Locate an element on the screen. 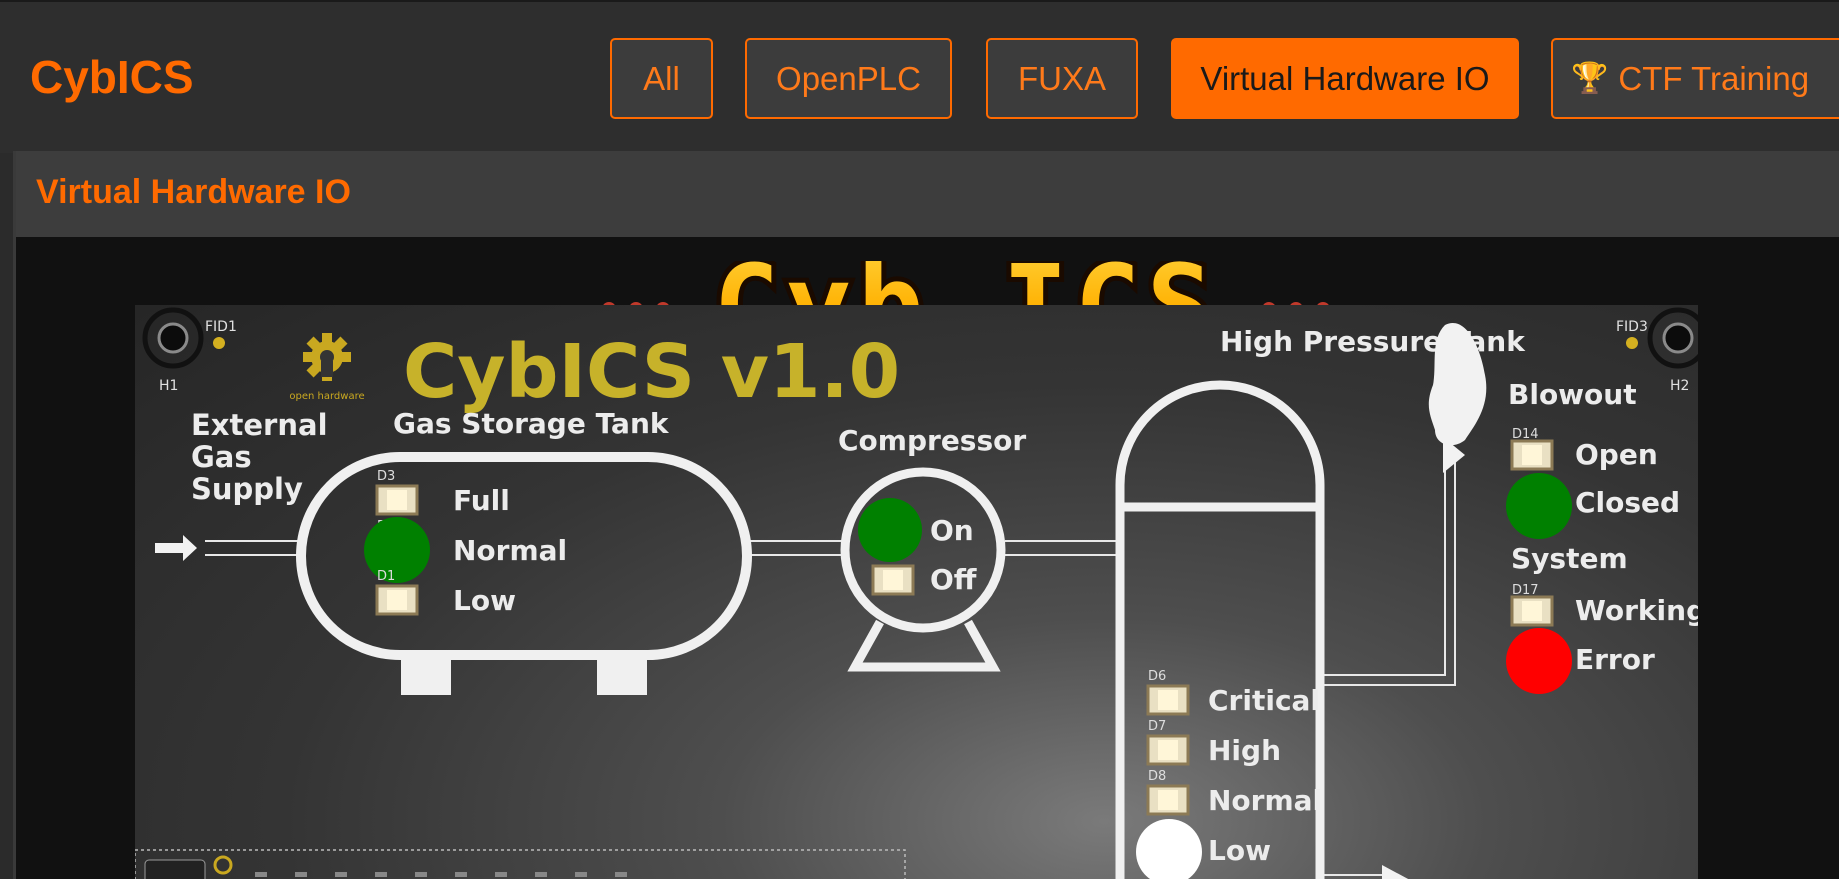  led-ref: D3 is located at coordinates (386, 476).